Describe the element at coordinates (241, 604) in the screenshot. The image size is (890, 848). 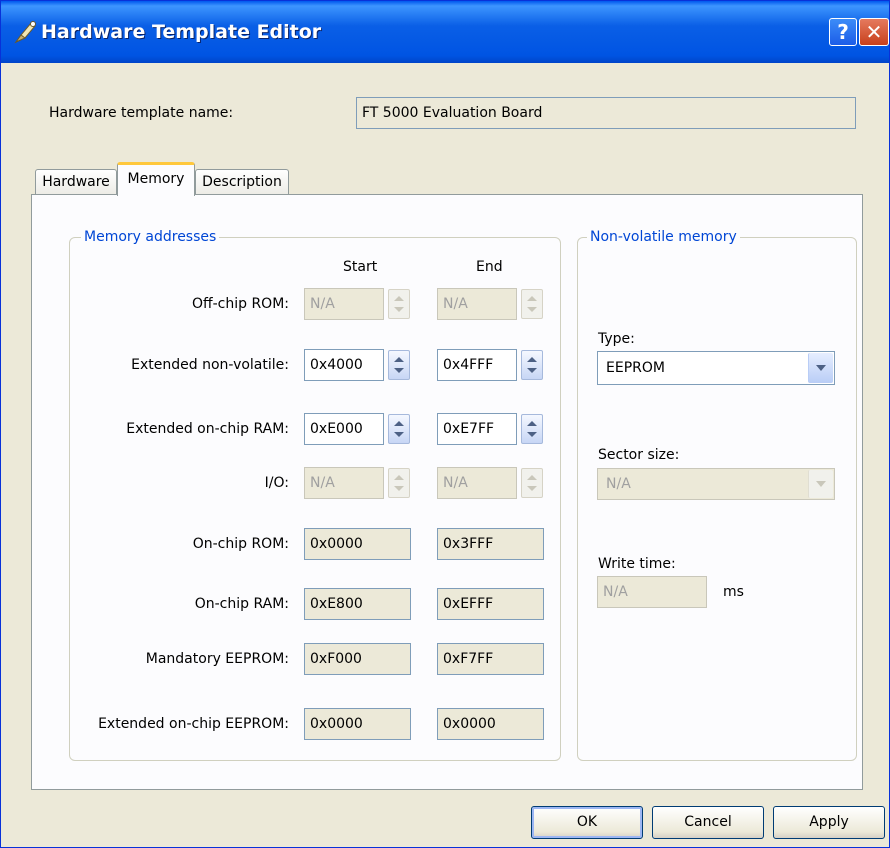
I see `memory-row-label: On-chip RAM:` at that location.